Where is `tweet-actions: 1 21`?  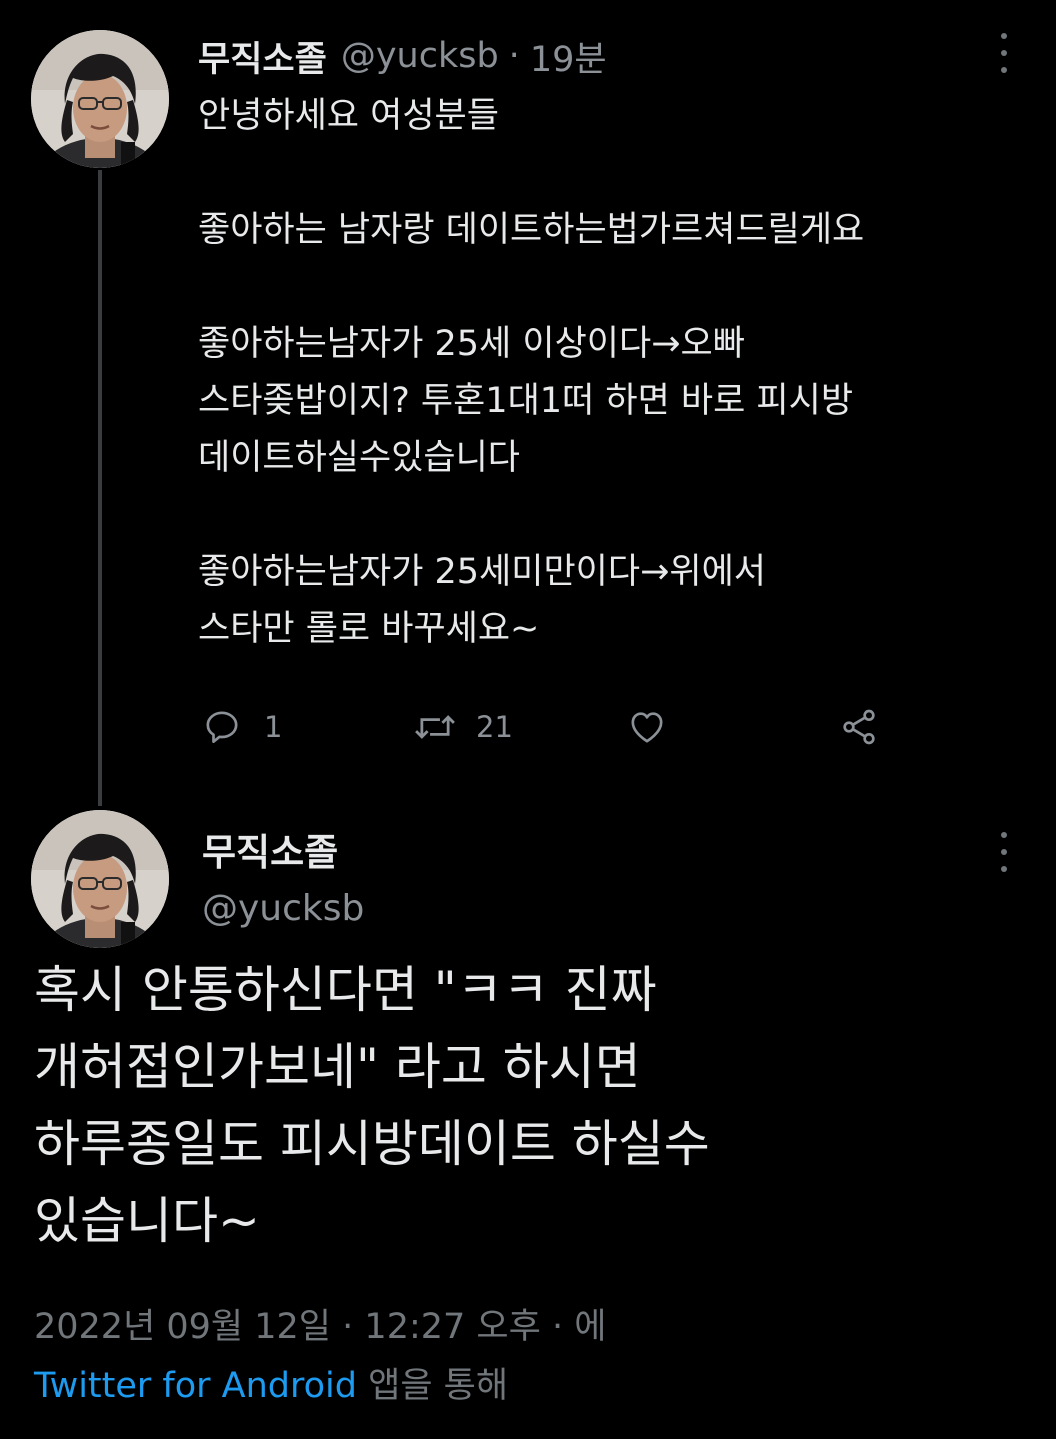 tweet-actions: 1 21 is located at coordinates (548, 727).